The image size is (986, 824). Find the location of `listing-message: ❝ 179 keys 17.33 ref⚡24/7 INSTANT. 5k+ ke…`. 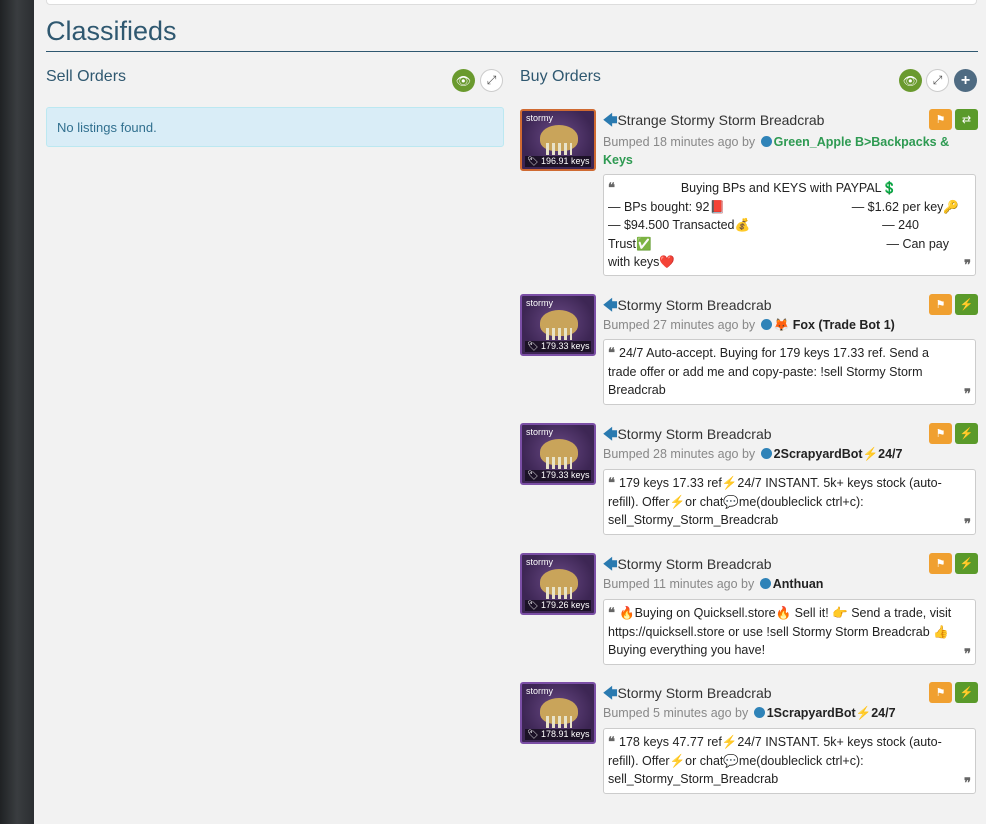

listing-message: ❝ 179 keys 17.33 ref⚡24/7 INSTANT. 5k+ ke… is located at coordinates (789, 502).